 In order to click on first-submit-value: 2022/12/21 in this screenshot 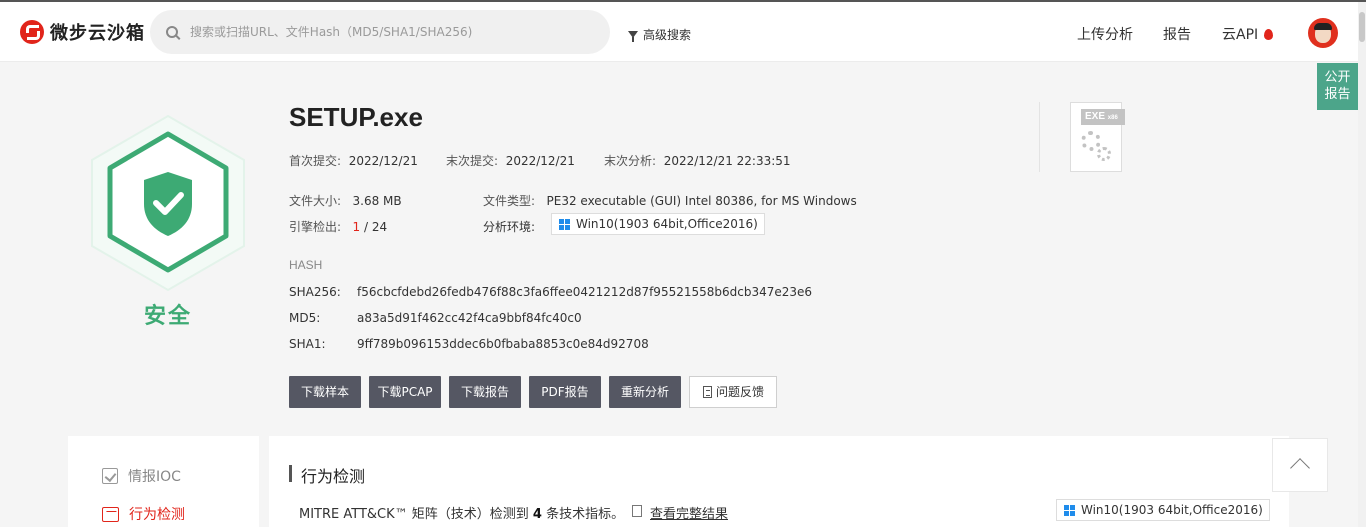, I will do `click(383, 161)`.